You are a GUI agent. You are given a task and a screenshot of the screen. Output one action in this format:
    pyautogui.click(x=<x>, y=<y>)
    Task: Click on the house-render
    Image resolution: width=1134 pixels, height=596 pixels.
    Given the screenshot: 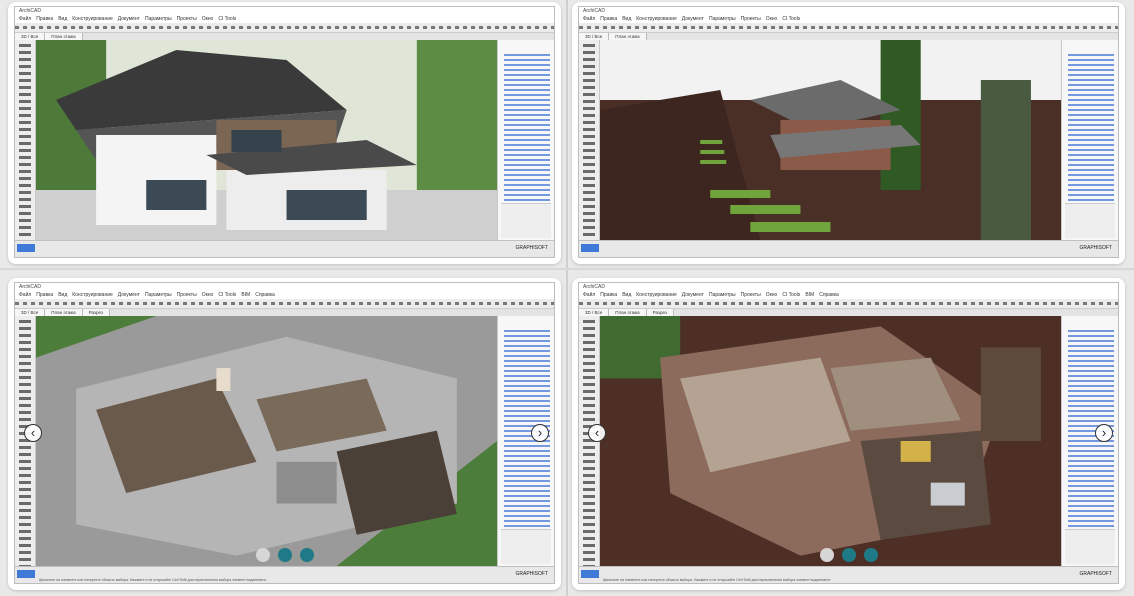 What is the action you would take?
    pyautogui.click(x=266, y=140)
    